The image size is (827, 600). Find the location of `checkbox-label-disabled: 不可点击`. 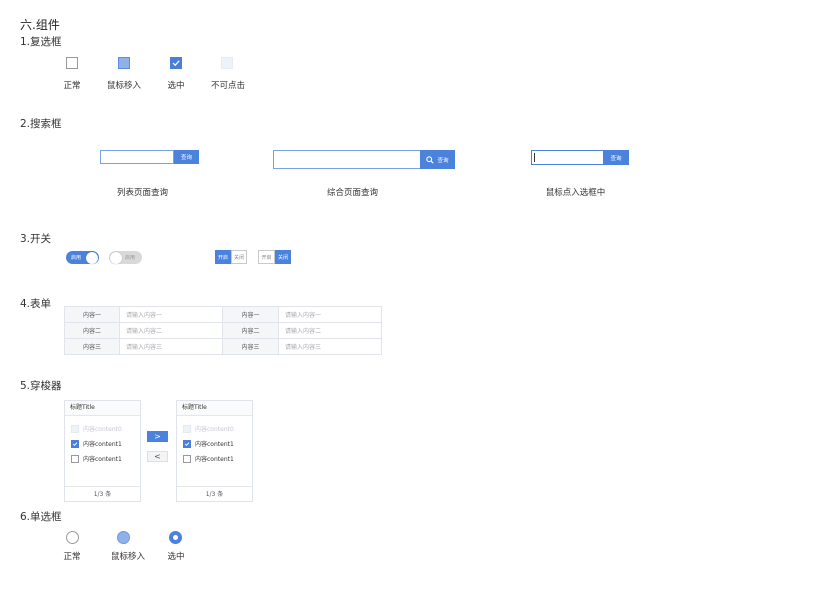

checkbox-label-disabled: 不可点击 is located at coordinates (227, 86).